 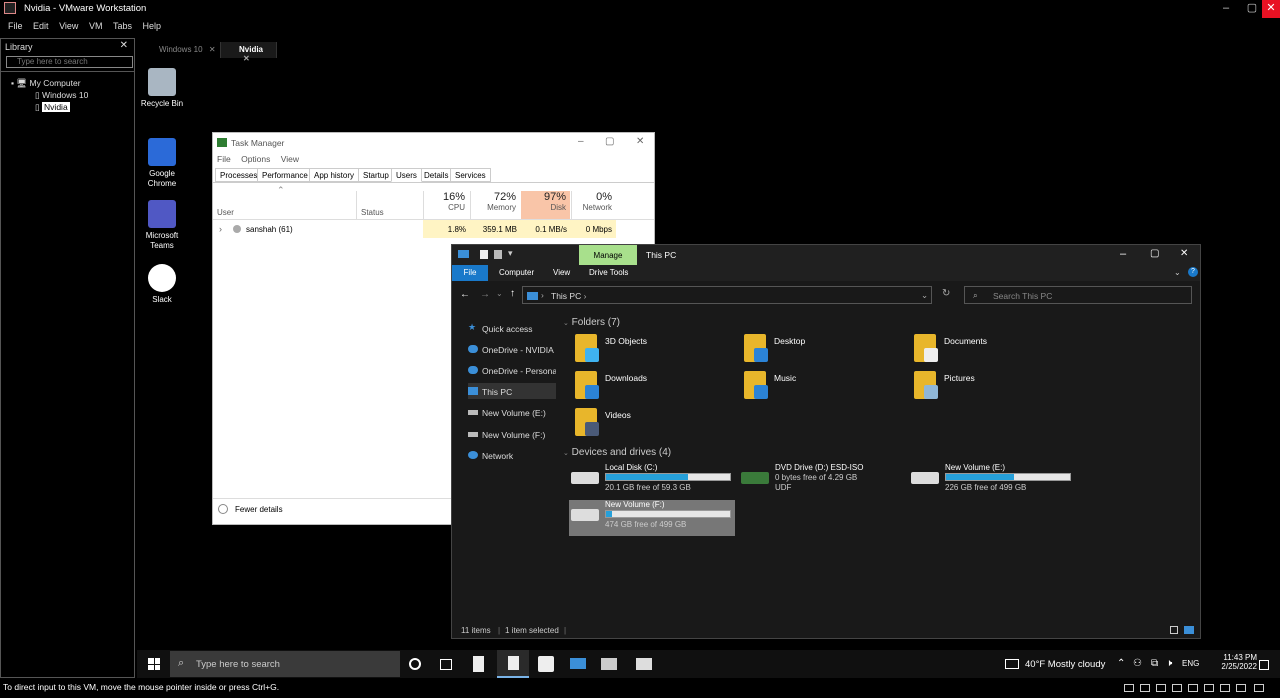 What do you see at coordinates (1252, 9) in the screenshot?
I see `maximize-button: ▢` at bounding box center [1252, 9].